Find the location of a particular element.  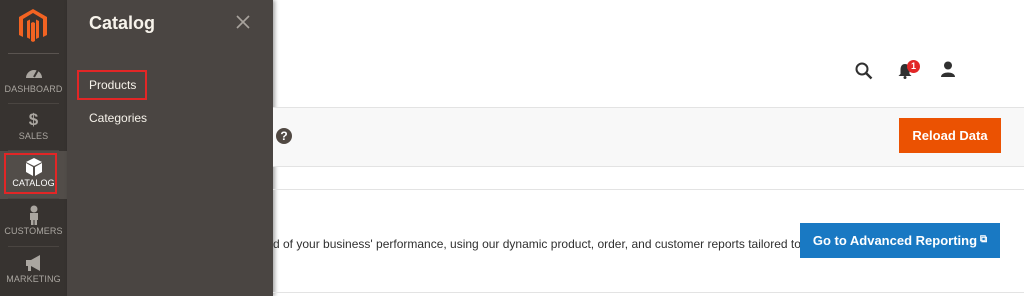

person-icon is located at coordinates (33, 215).